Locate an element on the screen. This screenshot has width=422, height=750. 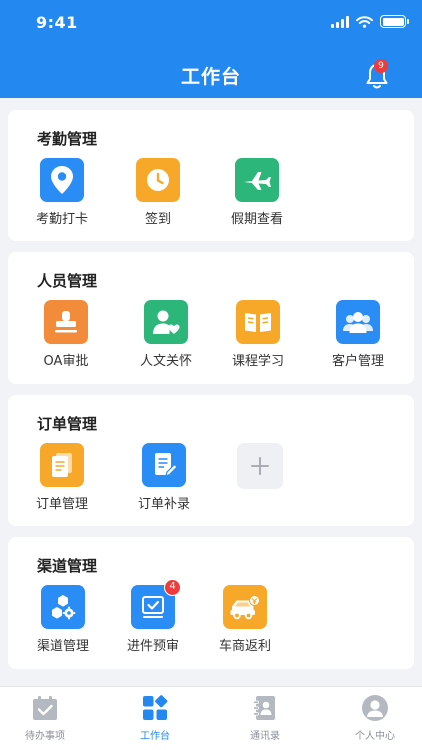
section-title: 订单管理 is located at coordinates (67, 424).